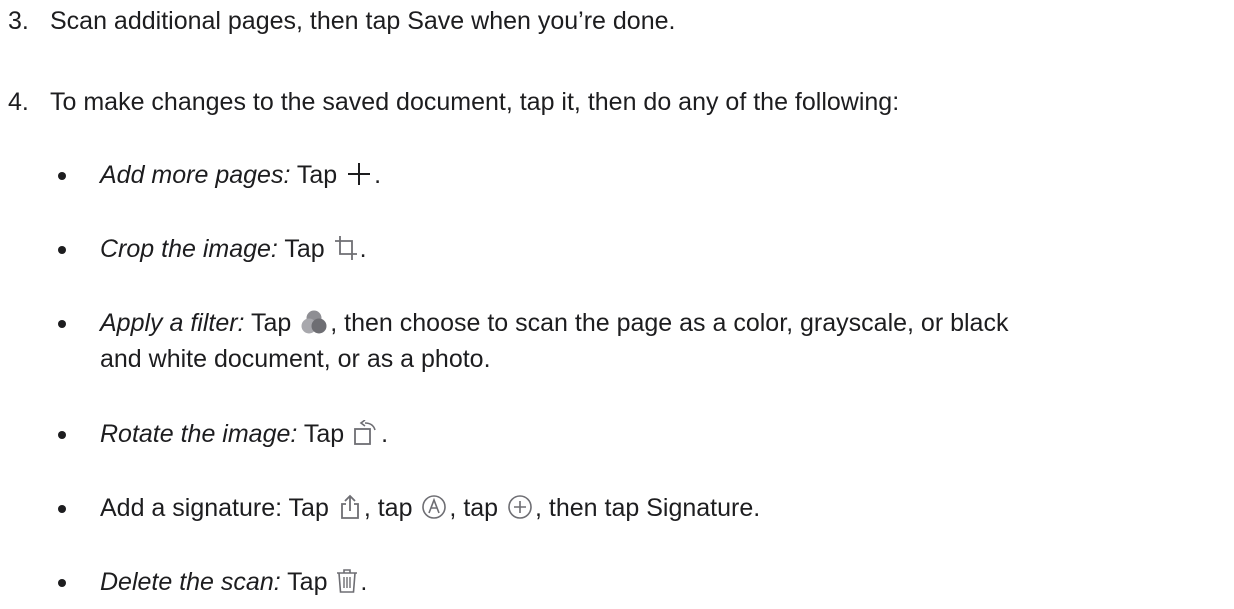  I want to click on item-label: Apply a filter:, so click(172, 323).